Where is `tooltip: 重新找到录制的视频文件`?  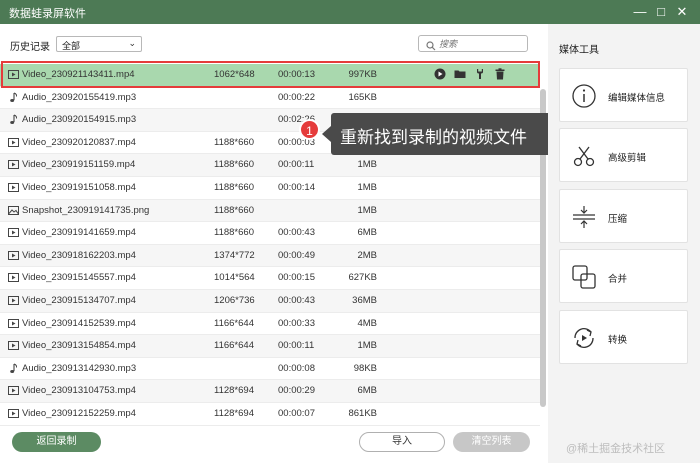 tooltip: 重新找到录制的视频文件 is located at coordinates (442, 134).